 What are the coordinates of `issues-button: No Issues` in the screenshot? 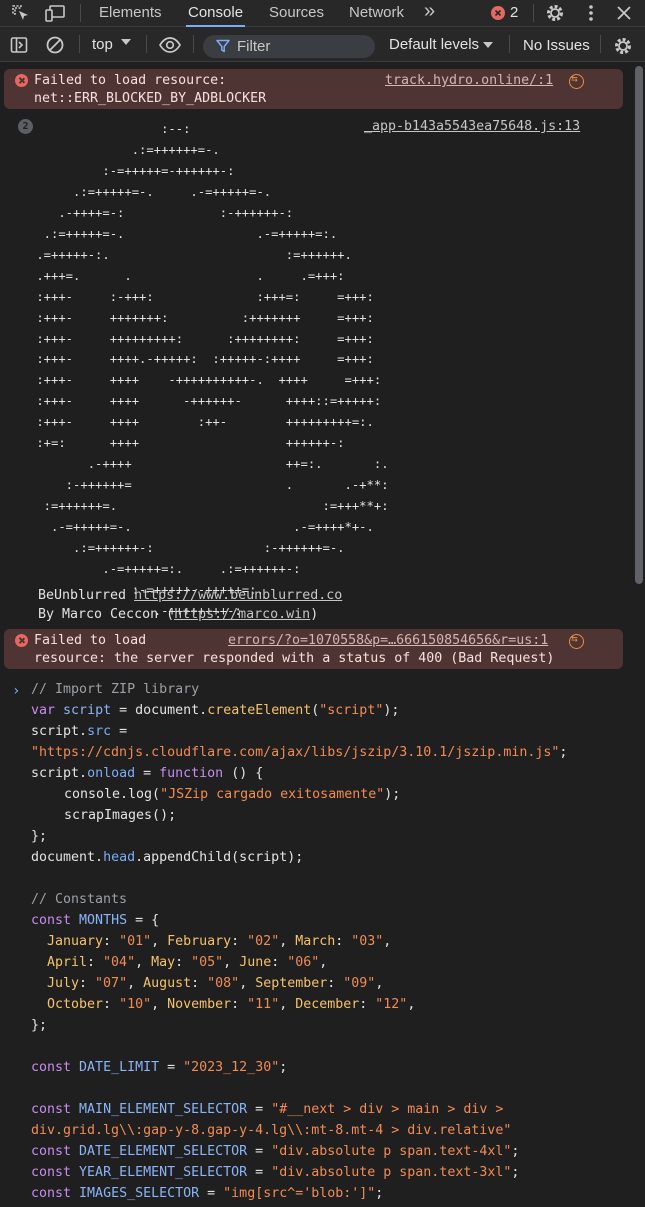 It's located at (556, 45).